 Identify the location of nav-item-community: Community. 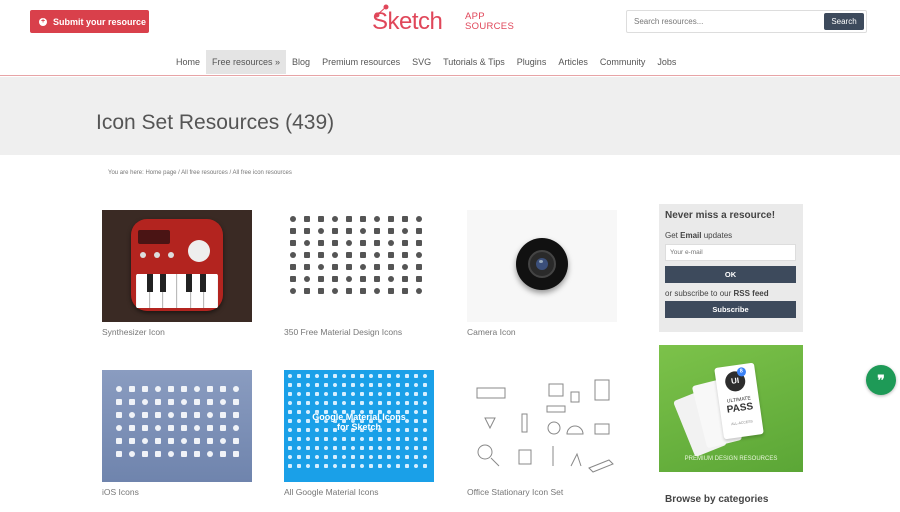
(623, 62).